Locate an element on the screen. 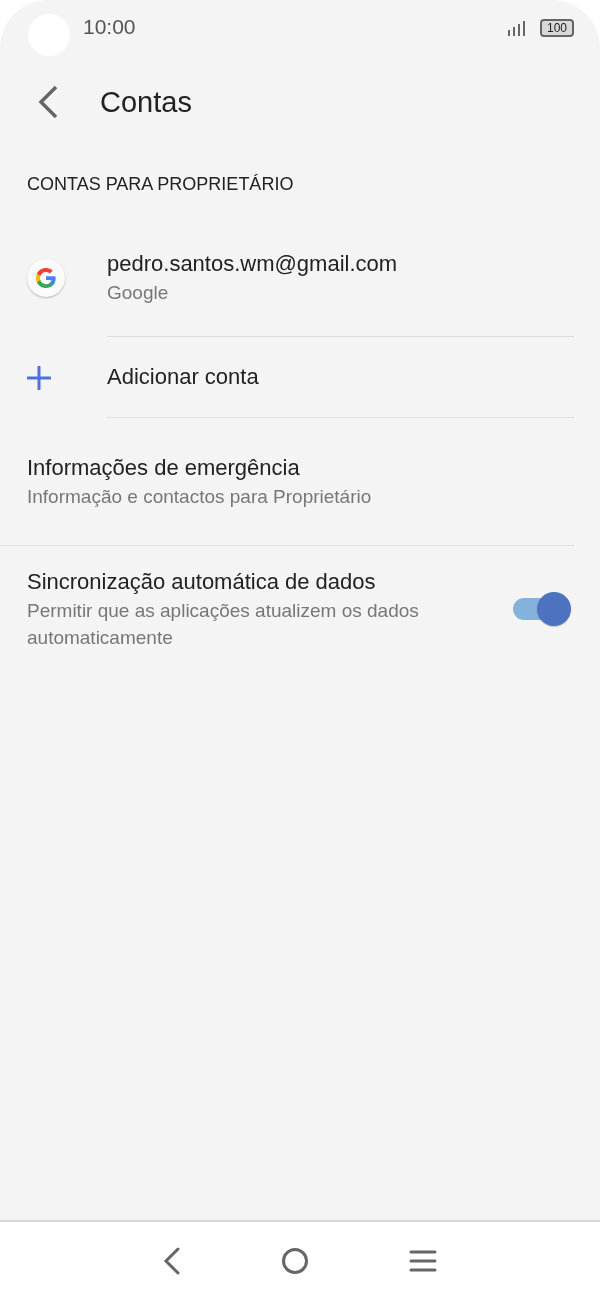 The height and width of the screenshot is (1300, 600). menu-button is located at coordinates (423, 1261).